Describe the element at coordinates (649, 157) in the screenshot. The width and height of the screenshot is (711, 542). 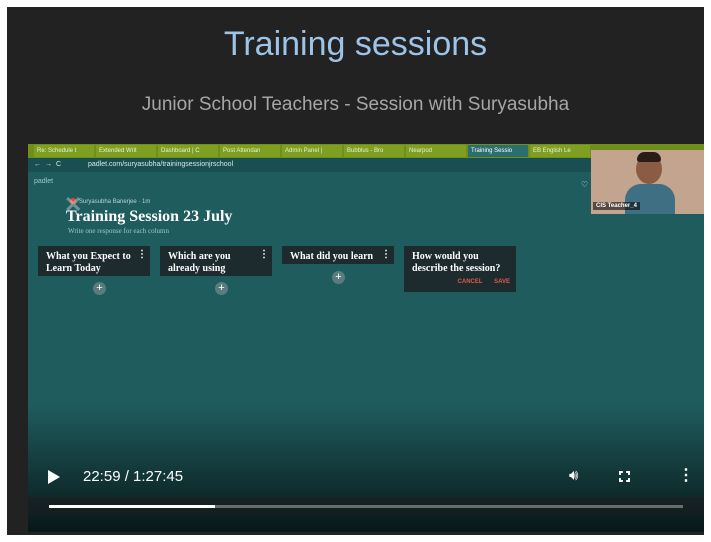
I see `participant-hair` at that location.